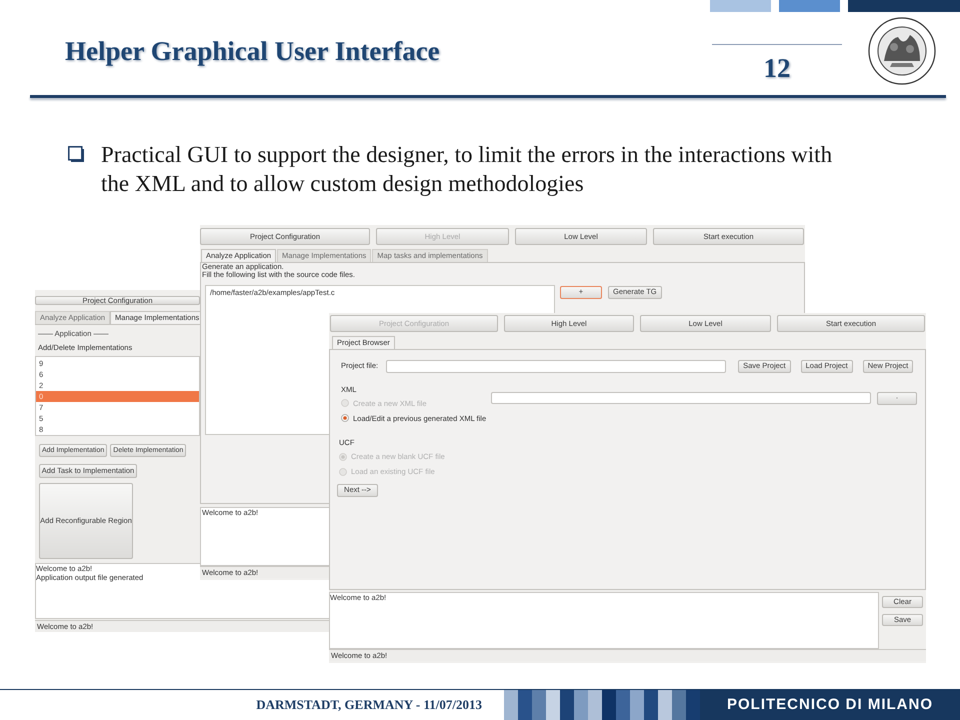  Describe the element at coordinates (252, 51) in the screenshot. I see `slide-title: Helper Graphical User Interface` at that location.